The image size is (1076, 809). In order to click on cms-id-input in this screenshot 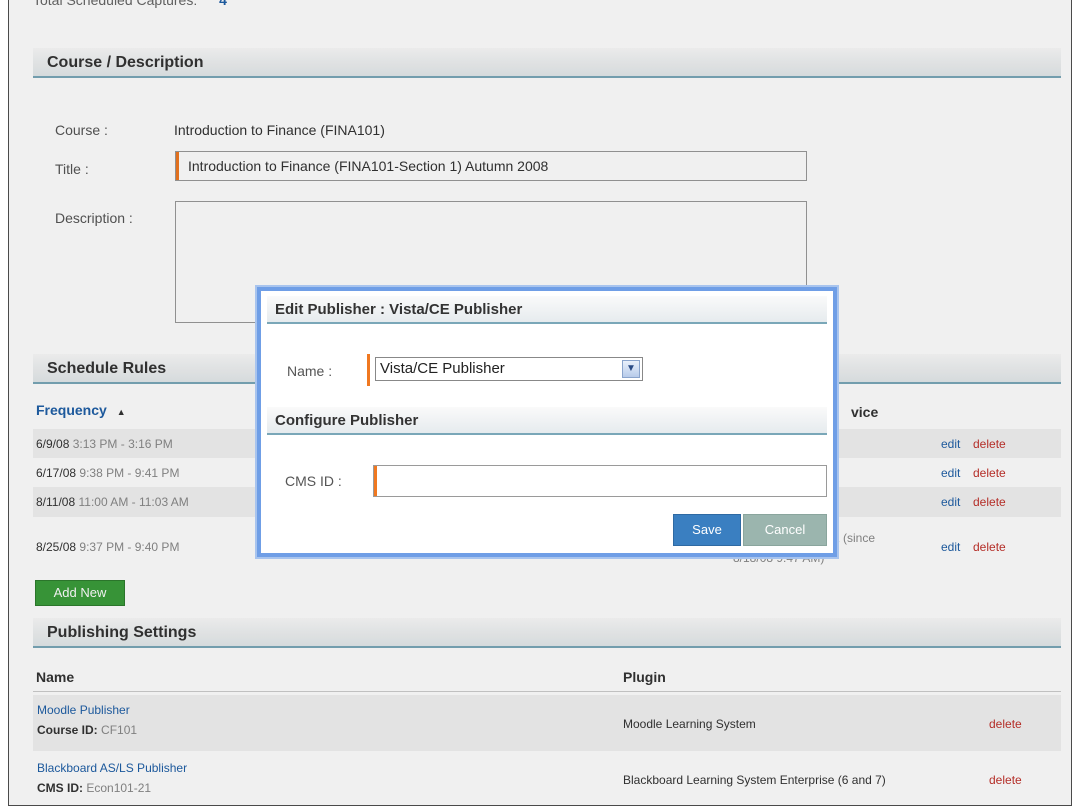, I will do `click(600, 481)`.